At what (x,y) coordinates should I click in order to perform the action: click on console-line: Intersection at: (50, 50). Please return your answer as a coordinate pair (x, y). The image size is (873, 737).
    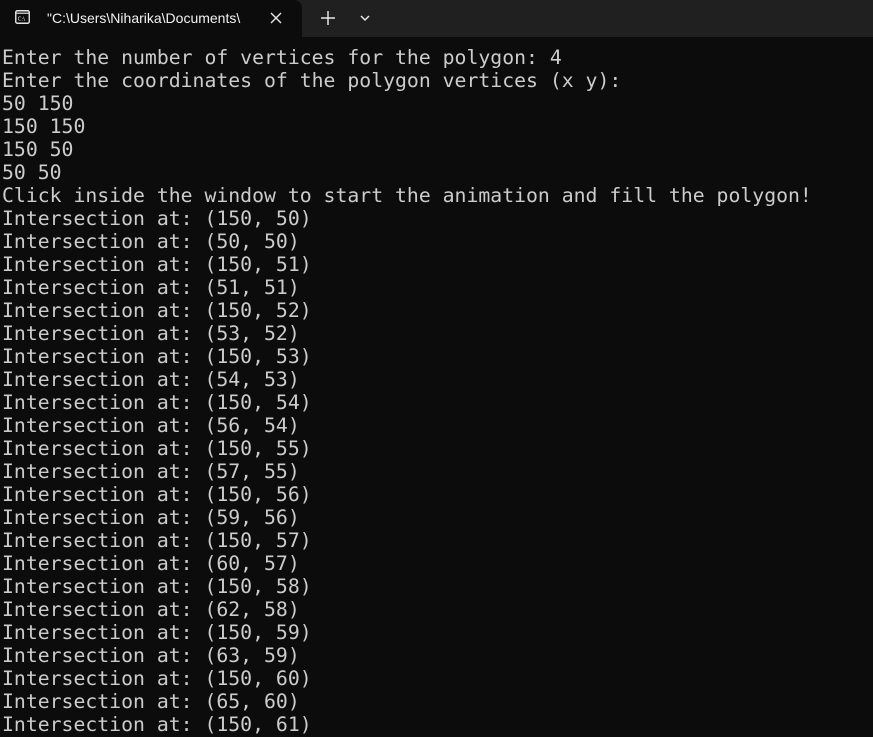
    Looking at the image, I should click on (151, 241).